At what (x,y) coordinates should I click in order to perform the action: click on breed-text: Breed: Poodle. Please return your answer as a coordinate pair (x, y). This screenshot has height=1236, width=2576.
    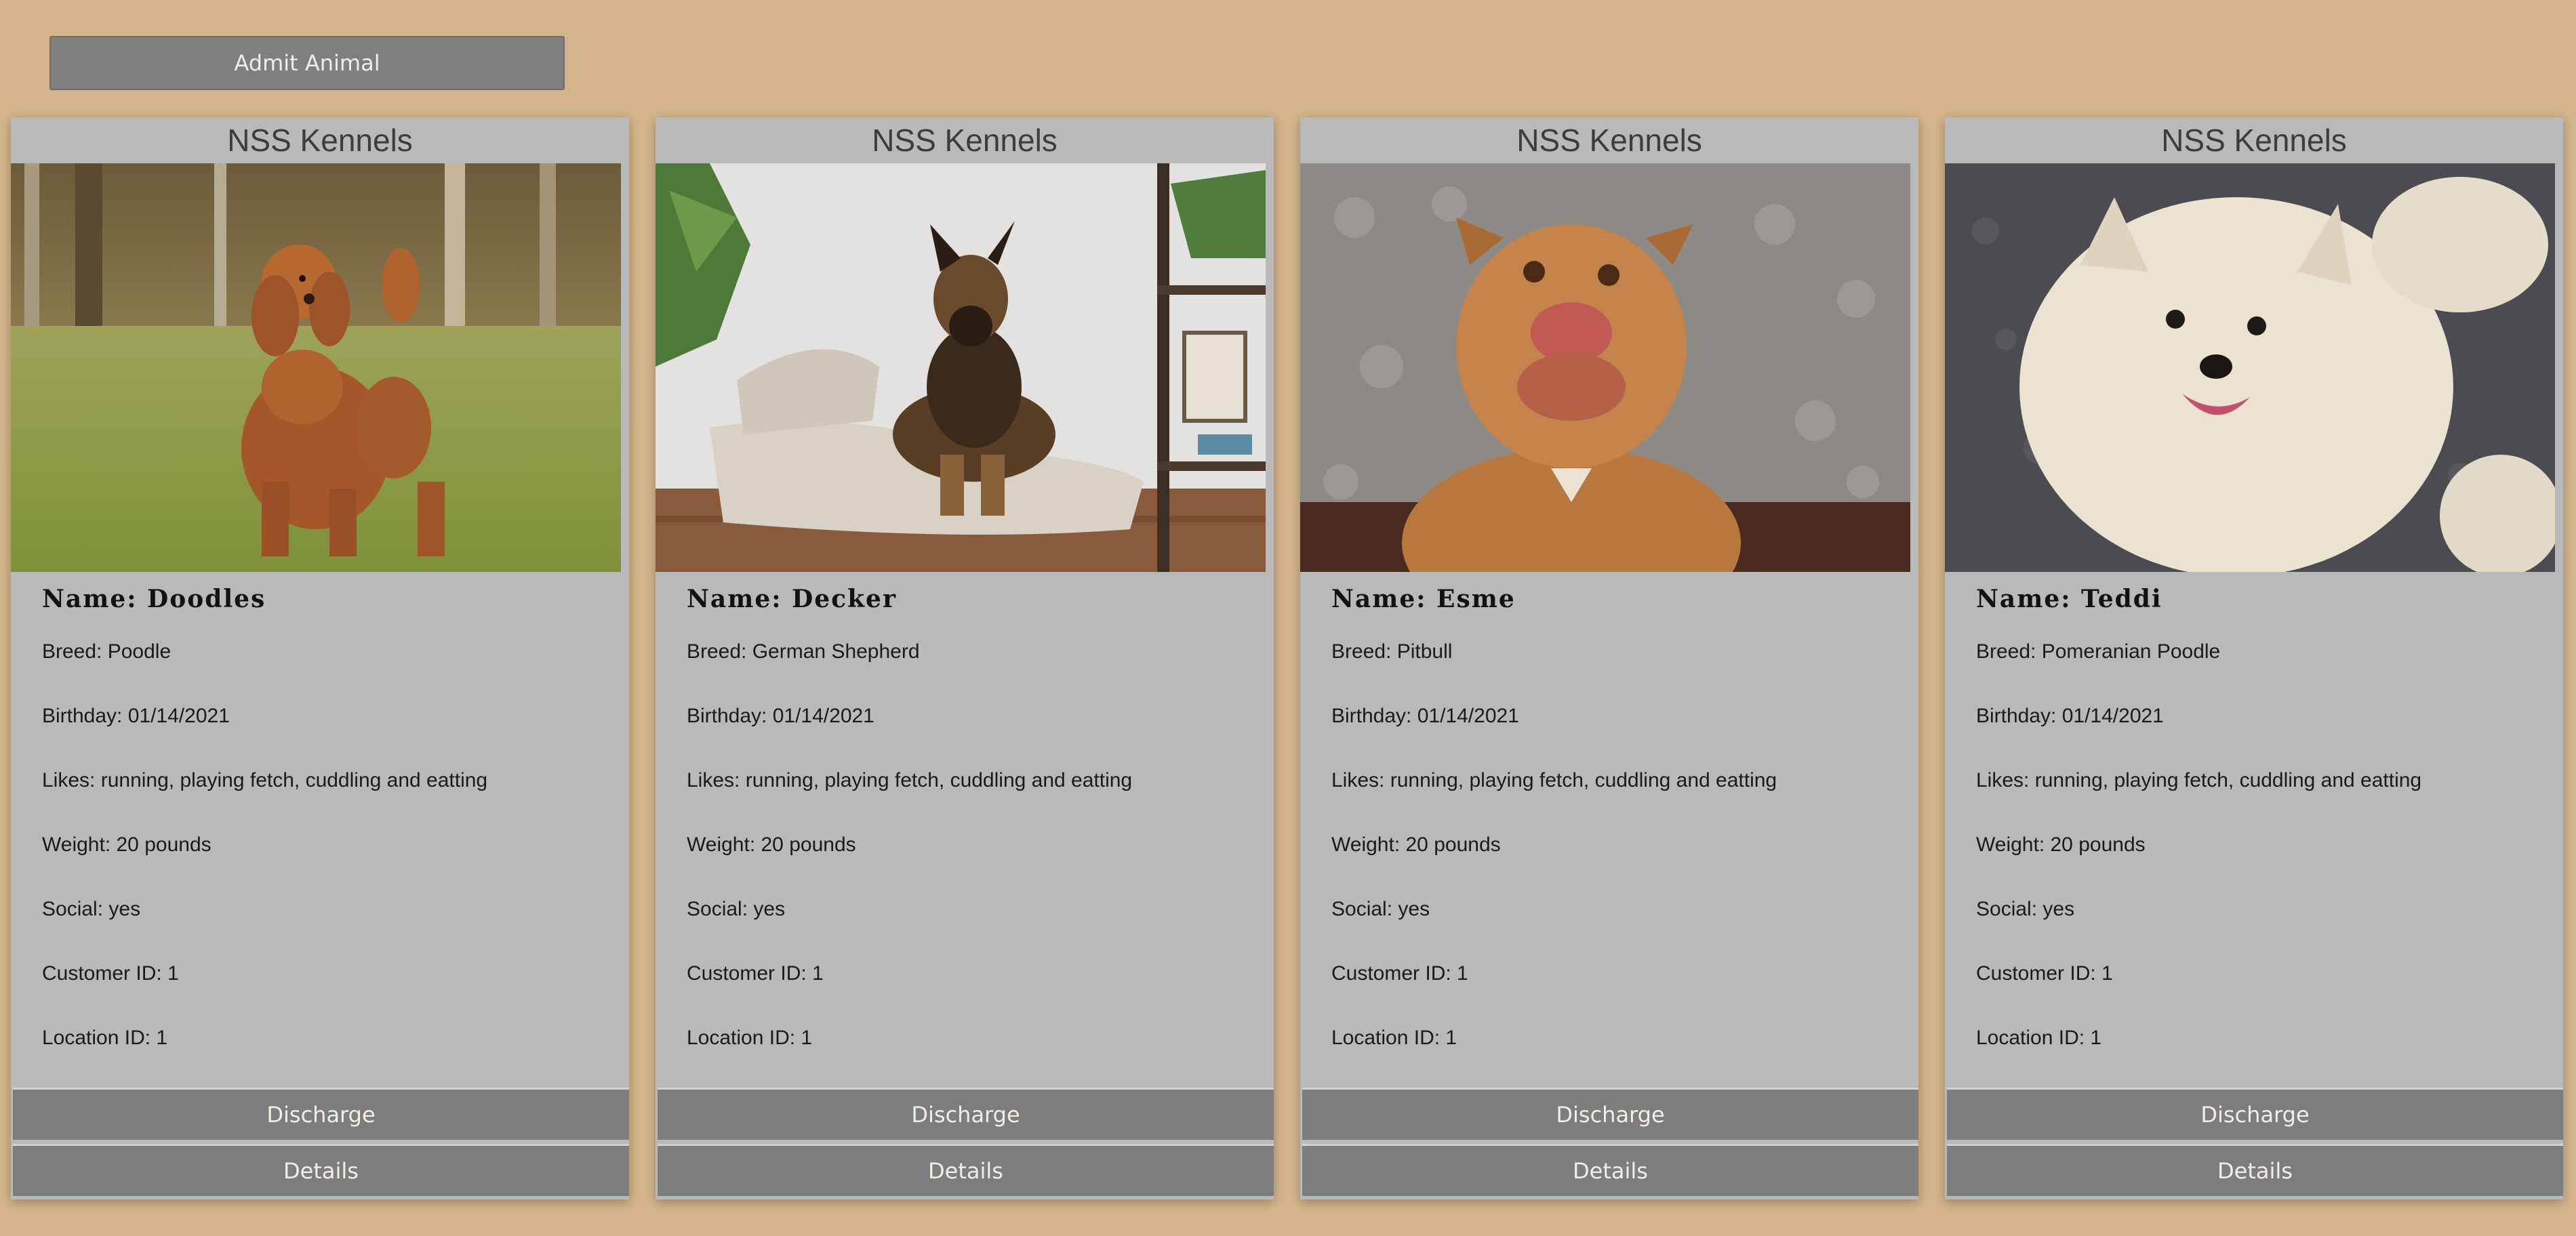
    Looking at the image, I should click on (107, 652).